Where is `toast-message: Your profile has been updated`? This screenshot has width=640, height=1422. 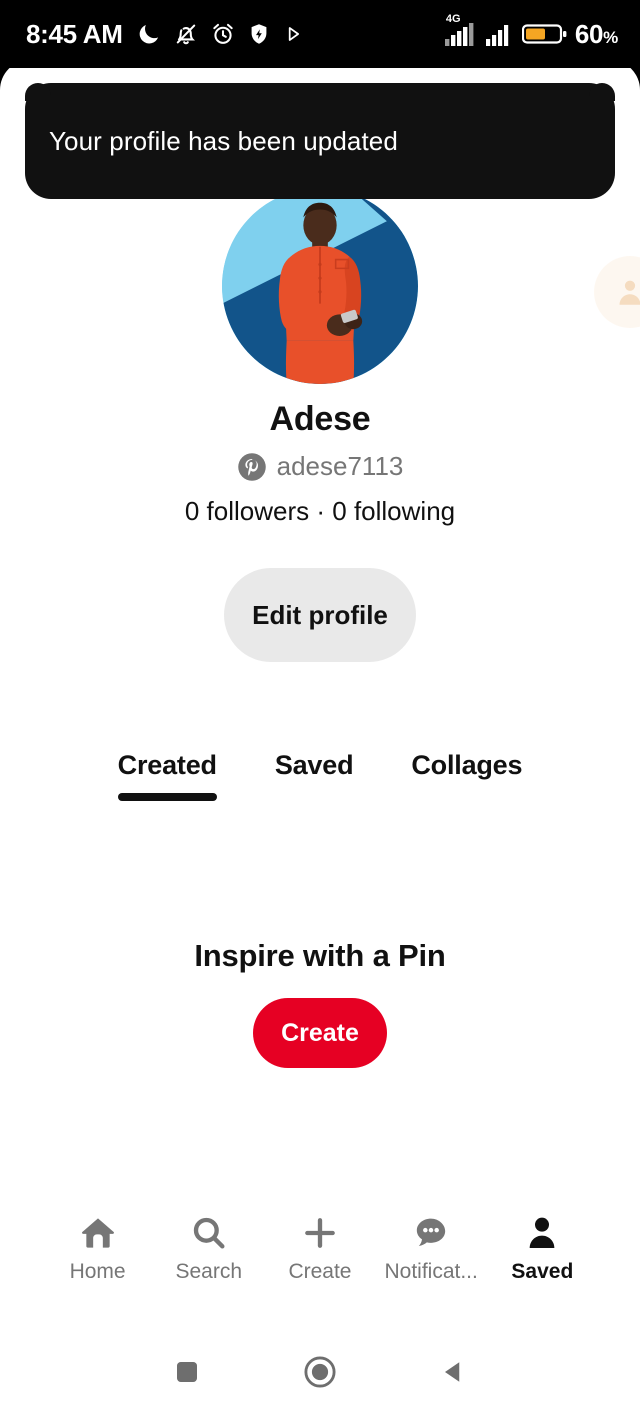
toast-message: Your profile has been updated is located at coordinates (223, 140).